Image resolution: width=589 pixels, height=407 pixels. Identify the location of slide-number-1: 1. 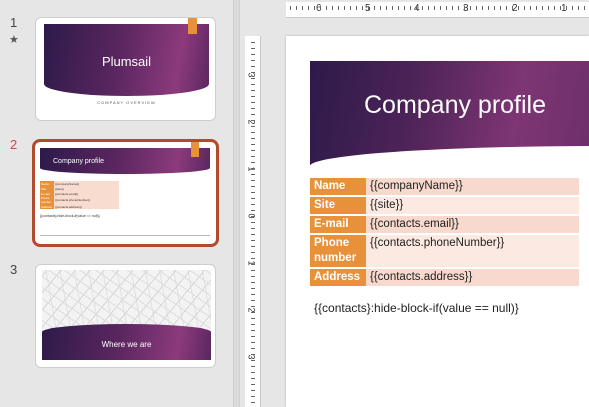
(14, 22).